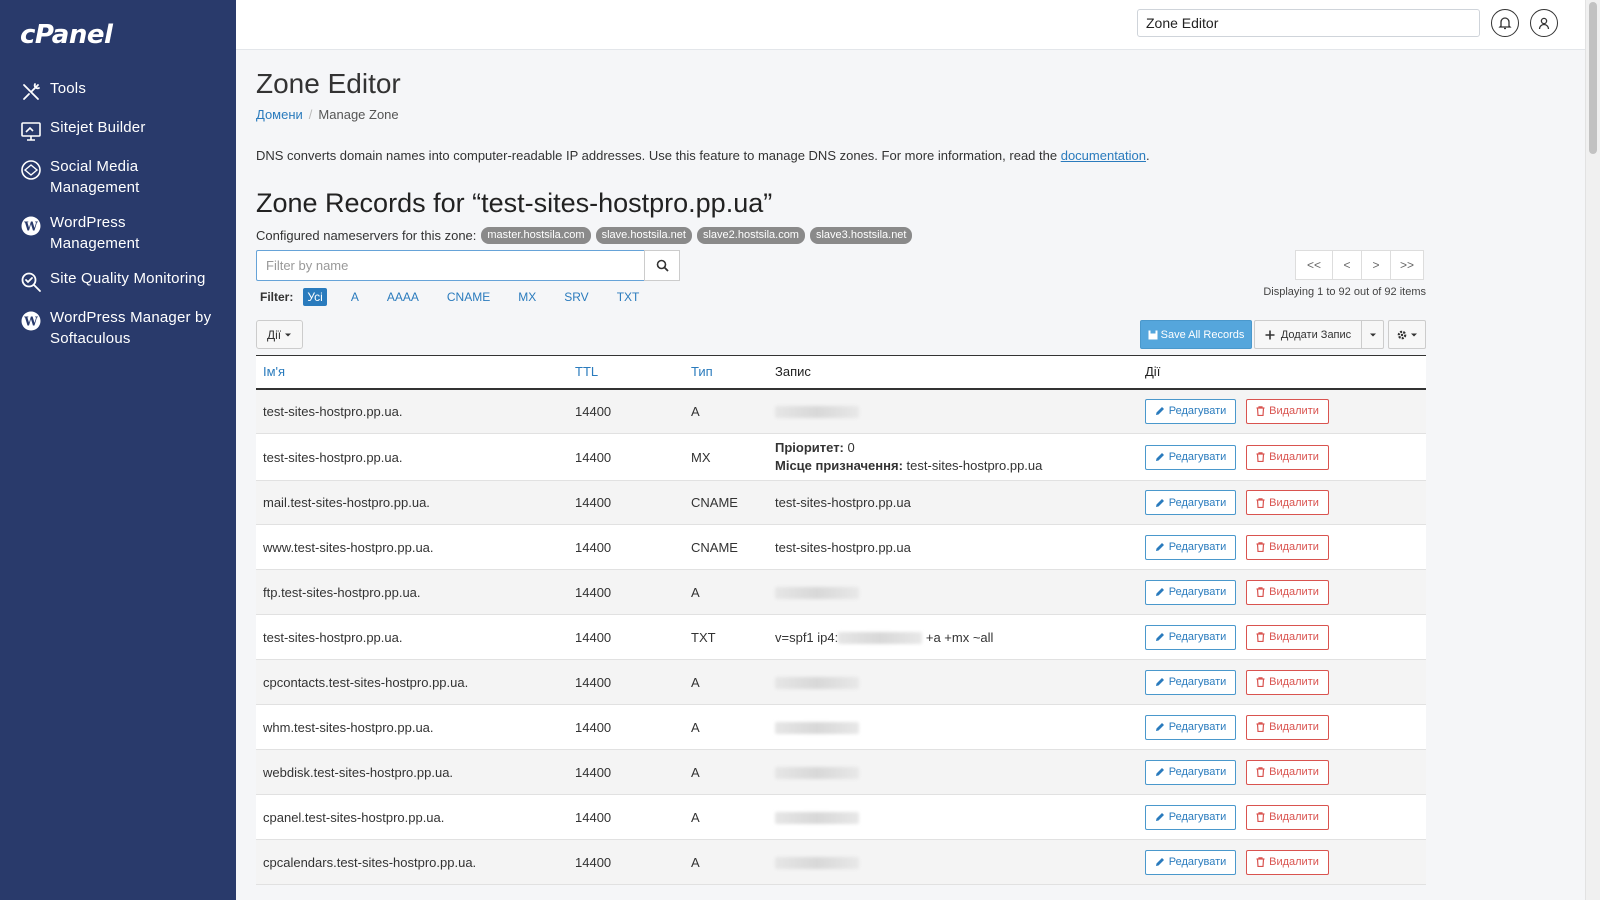 The height and width of the screenshot is (900, 1600). I want to click on filter-by-name-input, so click(467, 265).